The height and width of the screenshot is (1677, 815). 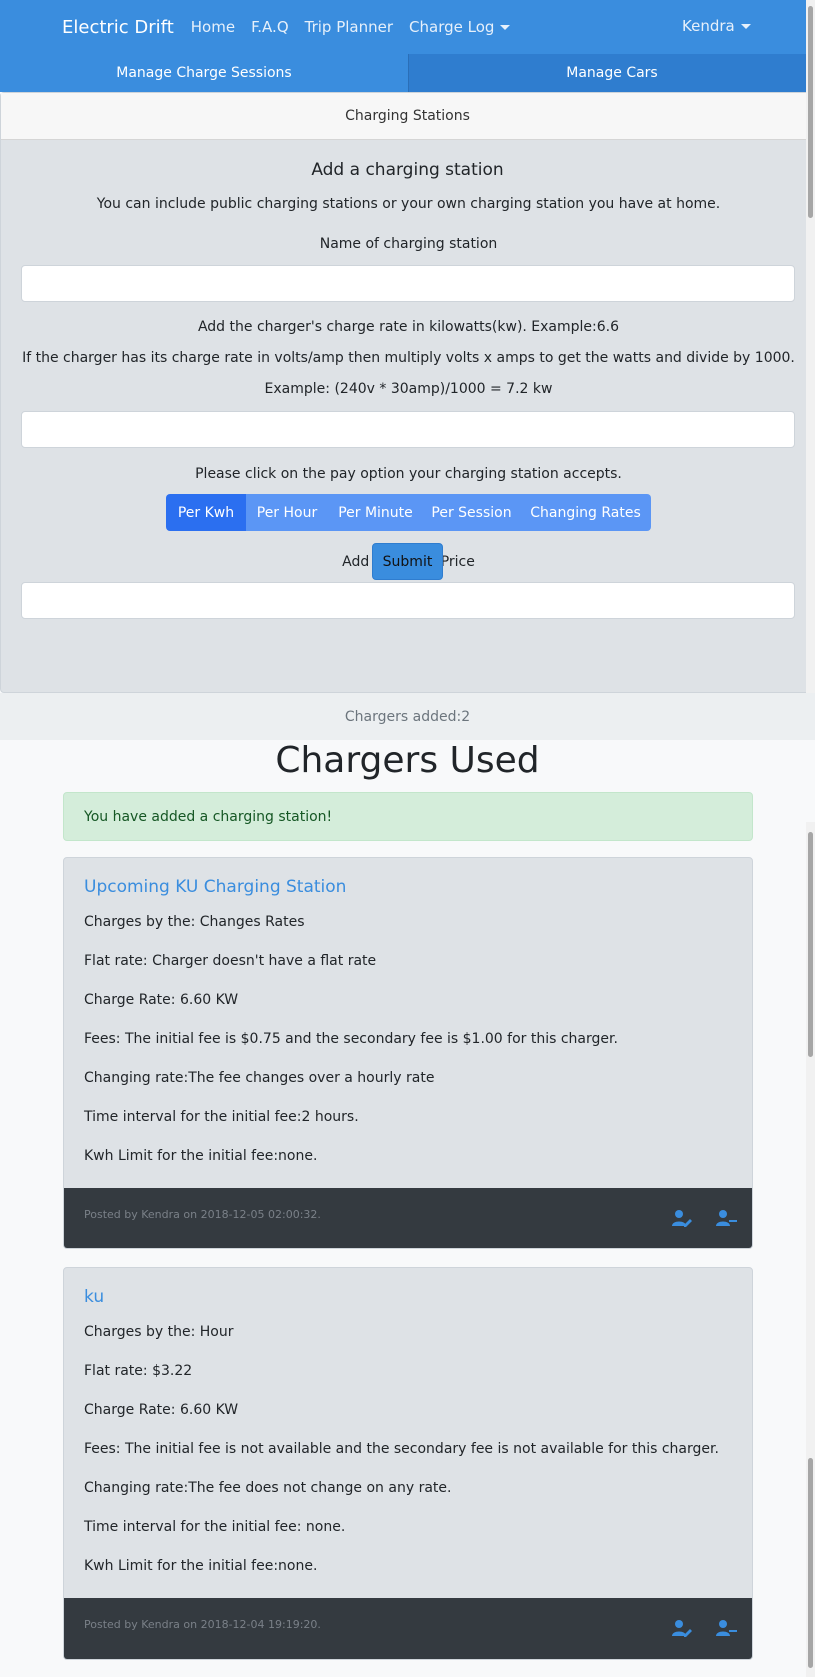 I want to click on card-header: Charging Stations, so click(x=407, y=116).